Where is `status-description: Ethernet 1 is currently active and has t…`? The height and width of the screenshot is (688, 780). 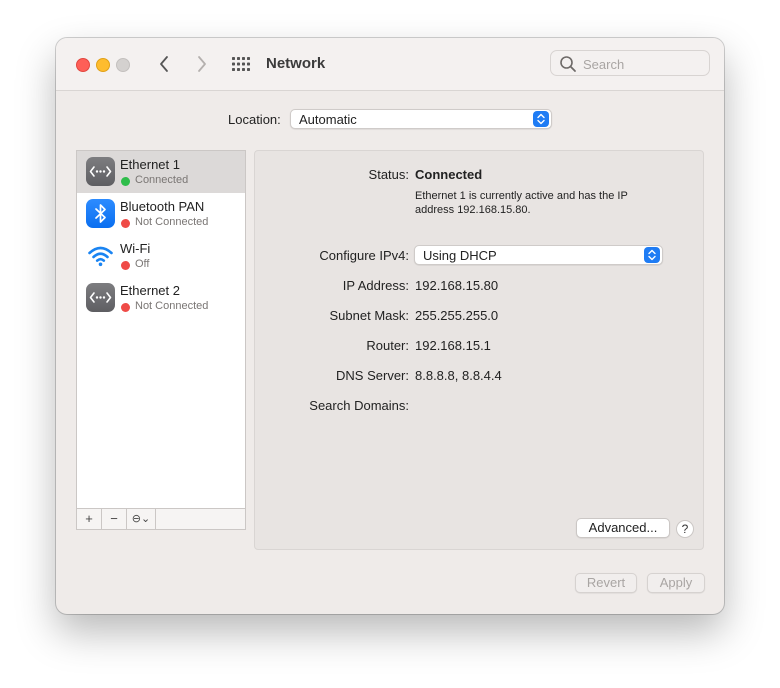 status-description: Ethernet 1 is currently active and has t… is located at coordinates (521, 203).